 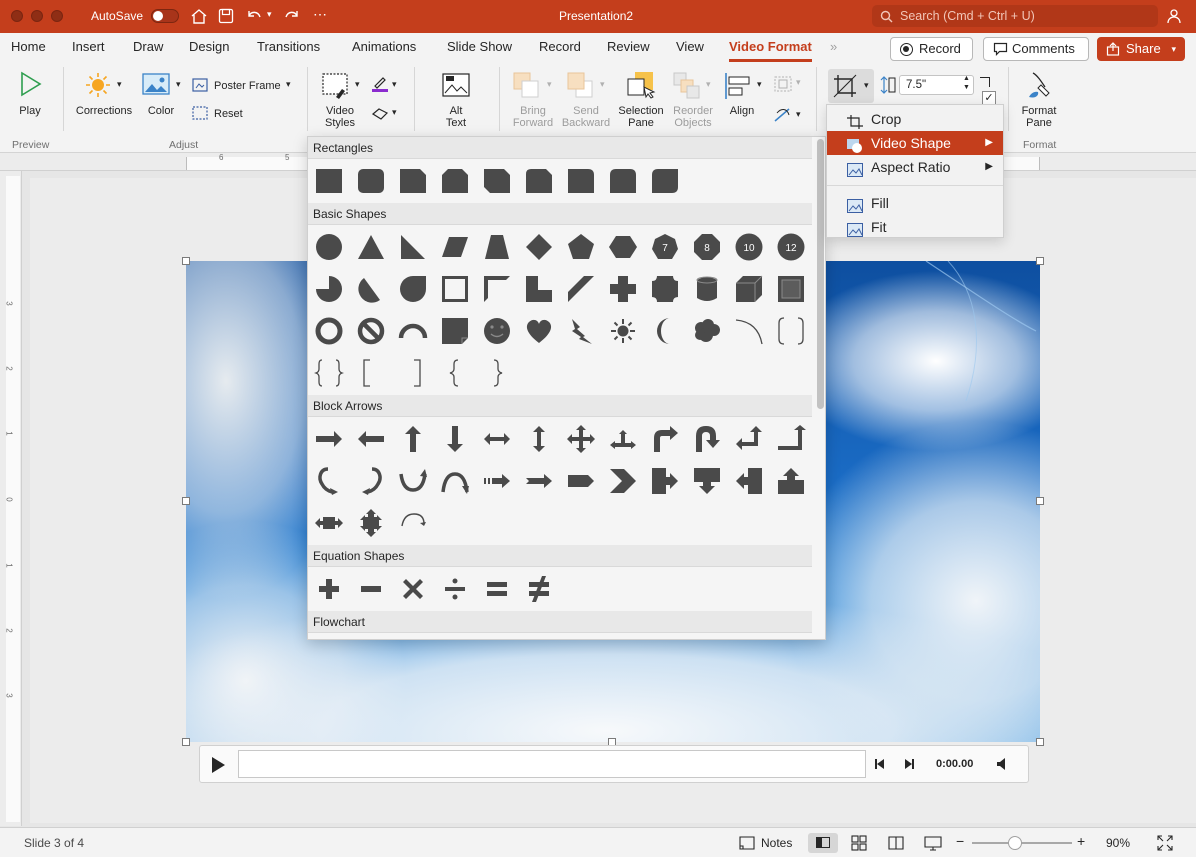 What do you see at coordinates (749, 289) in the screenshot?
I see `shape-cube` at bounding box center [749, 289].